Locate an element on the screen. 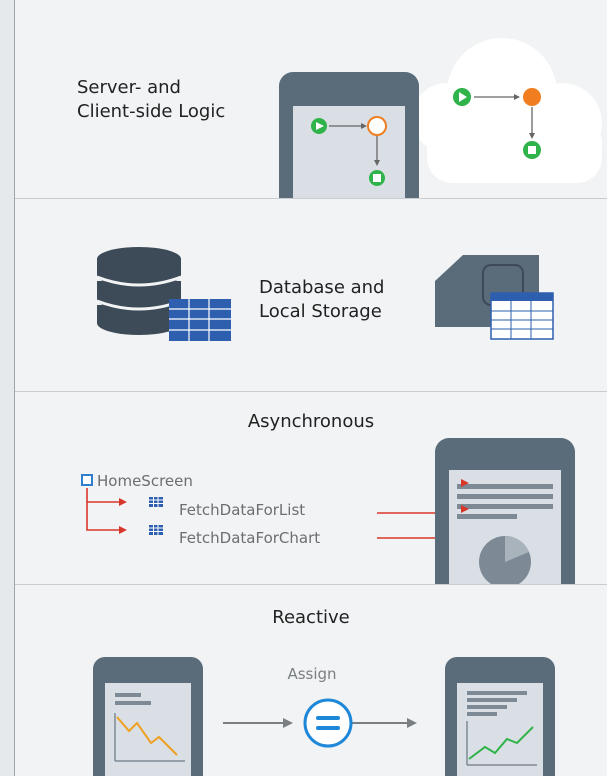 The height and width of the screenshot is (776, 607). async-title: Asynchronous is located at coordinates (311, 421).